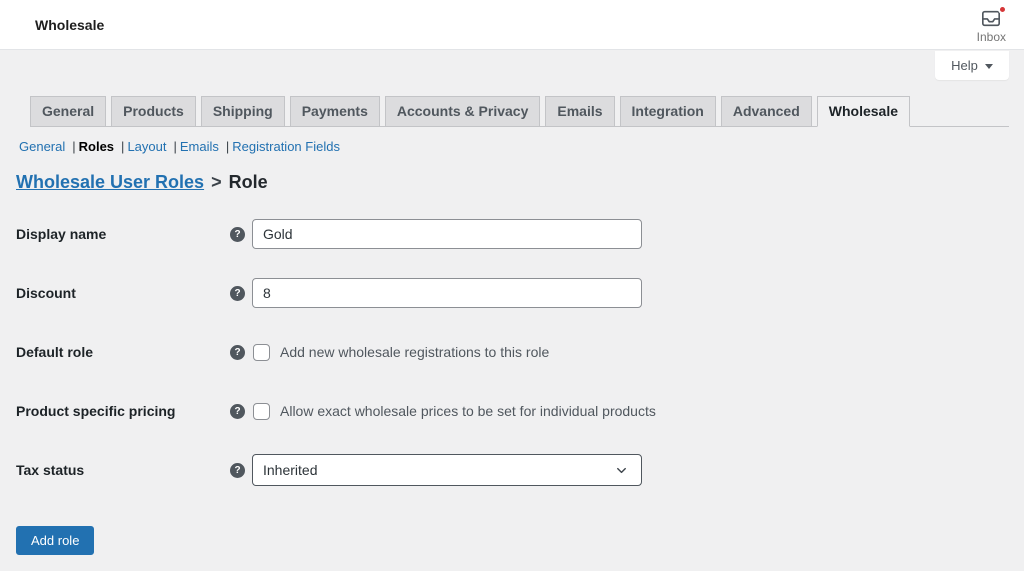 The height and width of the screenshot is (571, 1024). I want to click on notification-dot-icon, so click(1003, 9).